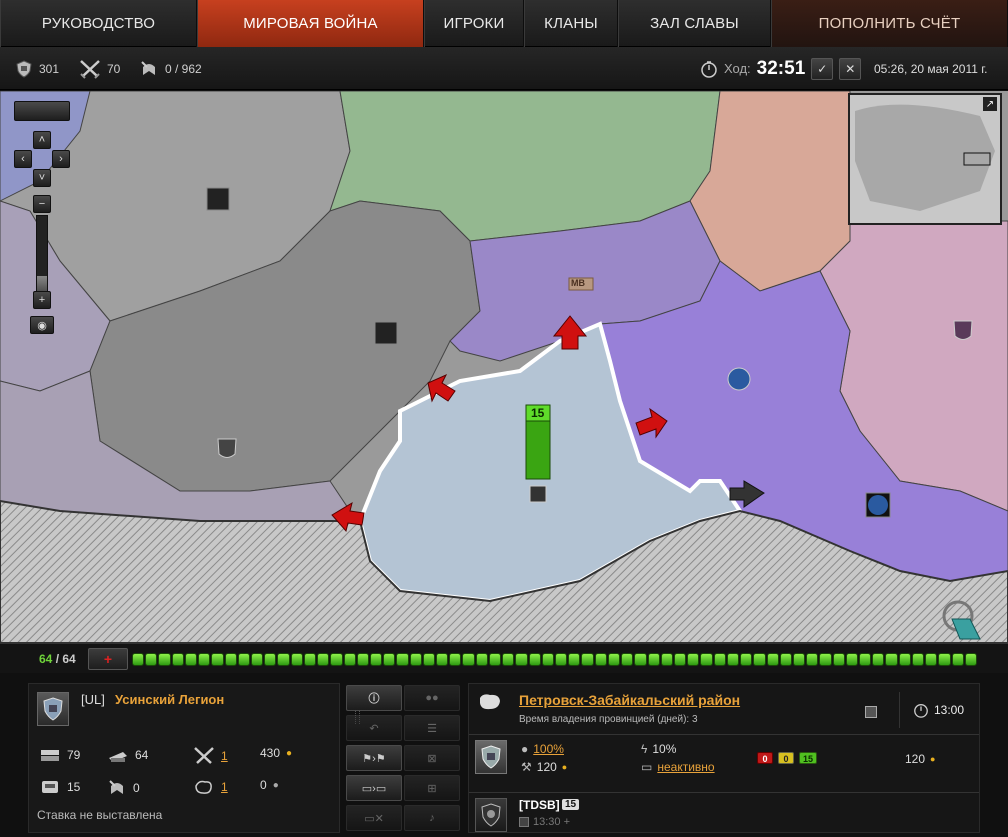  I want to click on tab-hall-of-fame: ЗАЛ СЛАВЫ, so click(694, 23).